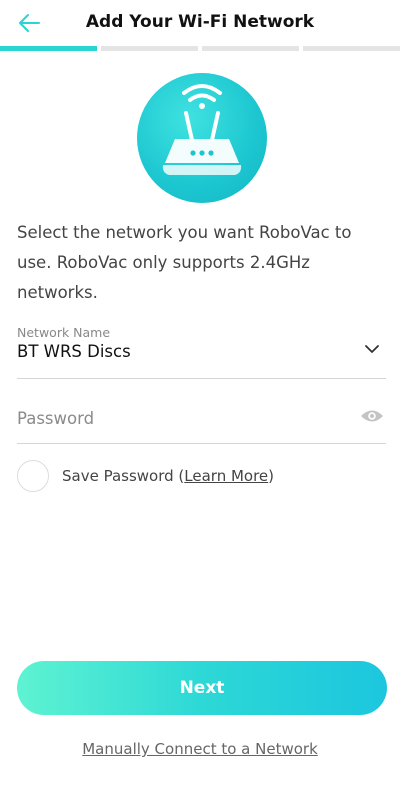 This screenshot has width=400, height=794. I want to click on network-name-select: Network Name BT WRS Discs, so click(201, 350).